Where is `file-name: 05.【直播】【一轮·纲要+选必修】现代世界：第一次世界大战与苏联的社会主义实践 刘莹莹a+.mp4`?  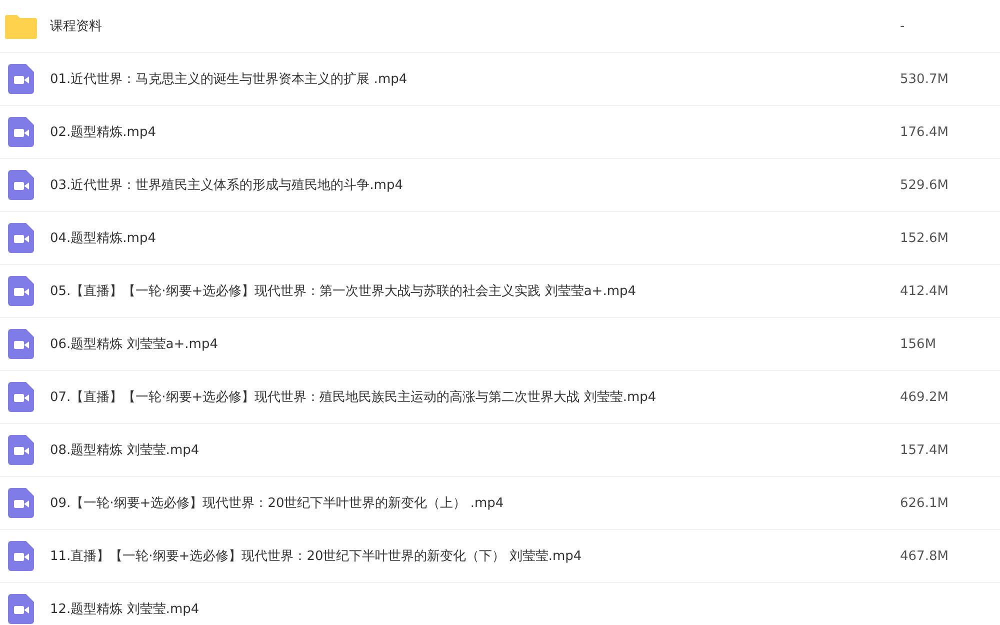 file-name: 05.【直播】【一轮·纲要+选必修】现代世界：第一次世界大战与苏联的社会主义实践 刘莹莹a+.mp4 is located at coordinates (475, 291).